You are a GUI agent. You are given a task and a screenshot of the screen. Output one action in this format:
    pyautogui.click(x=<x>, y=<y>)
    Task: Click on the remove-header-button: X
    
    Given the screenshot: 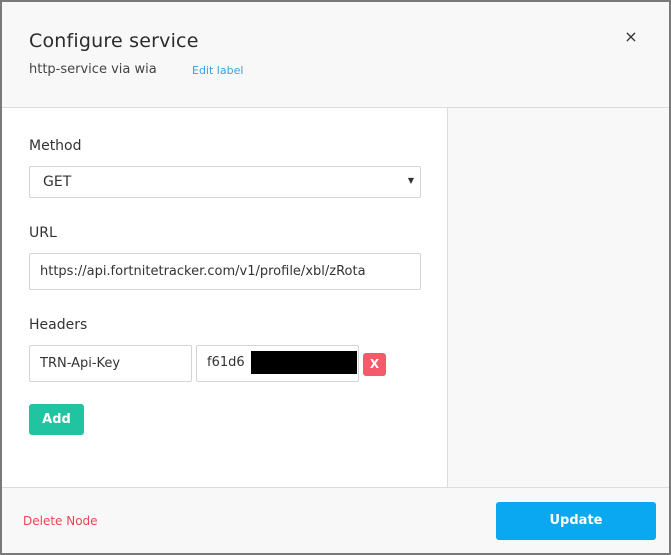 What is the action you would take?
    pyautogui.click(x=374, y=364)
    